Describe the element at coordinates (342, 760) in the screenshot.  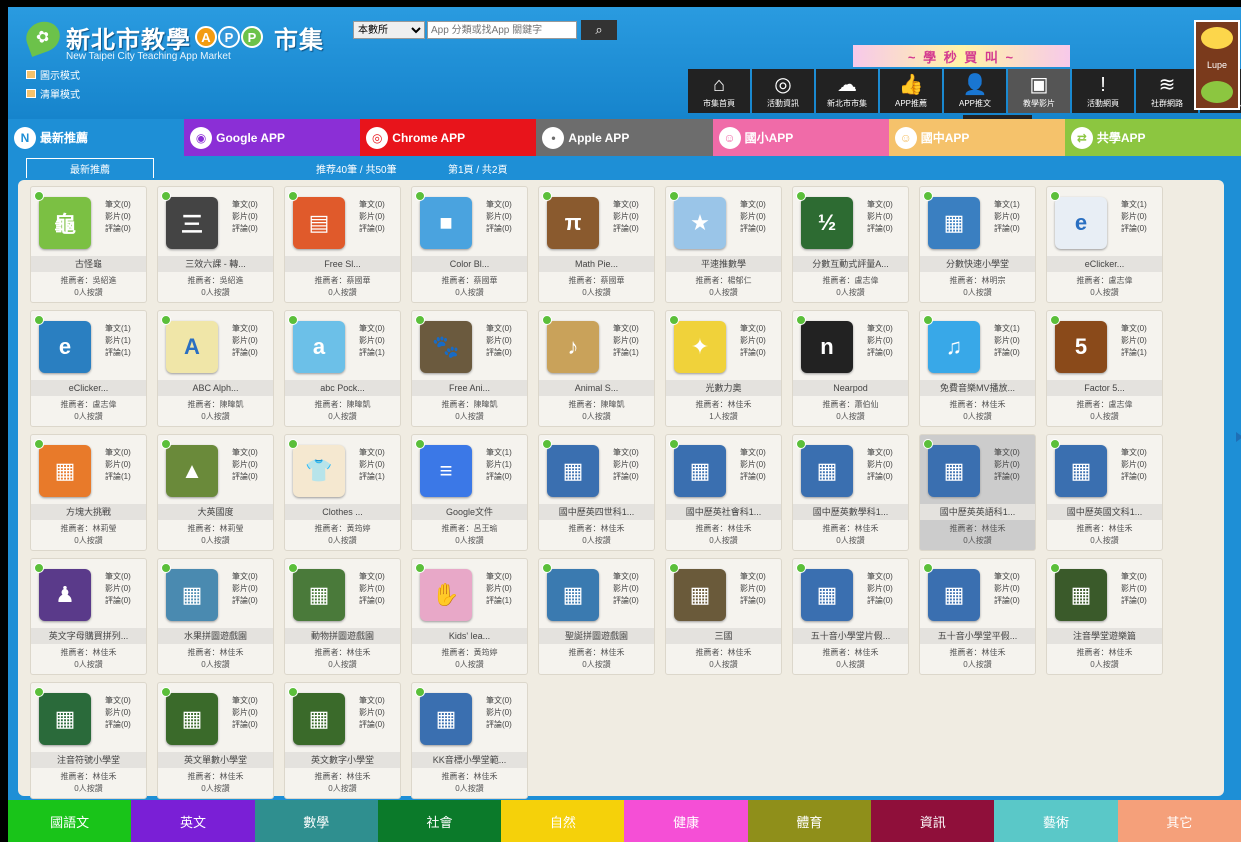
I see `app-name: 英文數字小學堂` at that location.